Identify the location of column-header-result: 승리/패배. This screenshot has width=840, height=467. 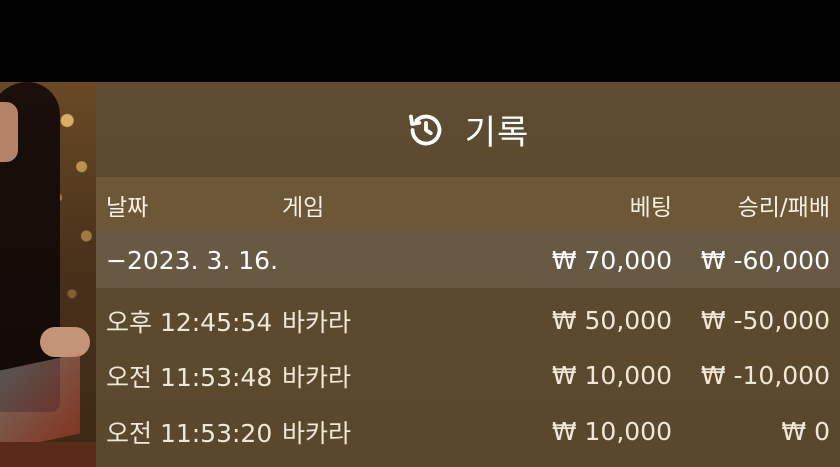
(783, 207).